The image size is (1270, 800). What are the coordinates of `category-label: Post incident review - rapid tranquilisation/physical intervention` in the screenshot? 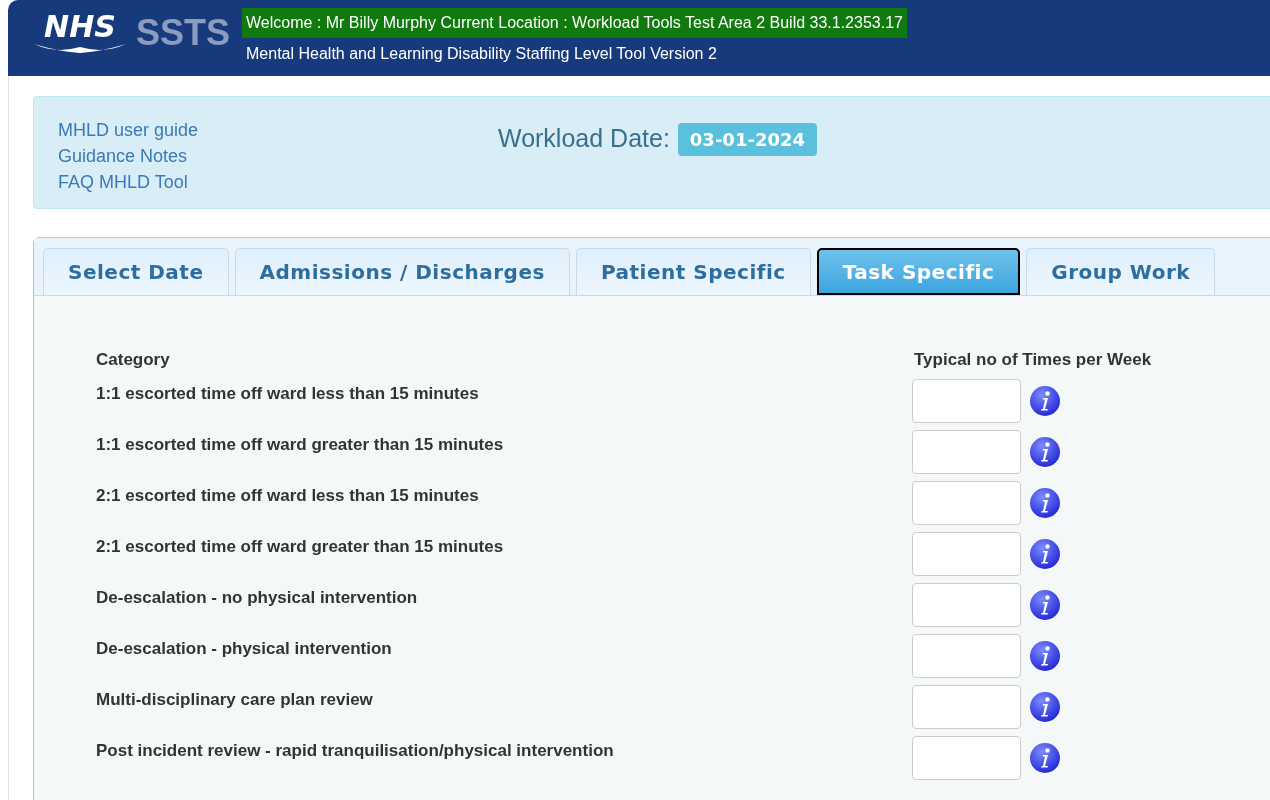 It's located at (355, 751).